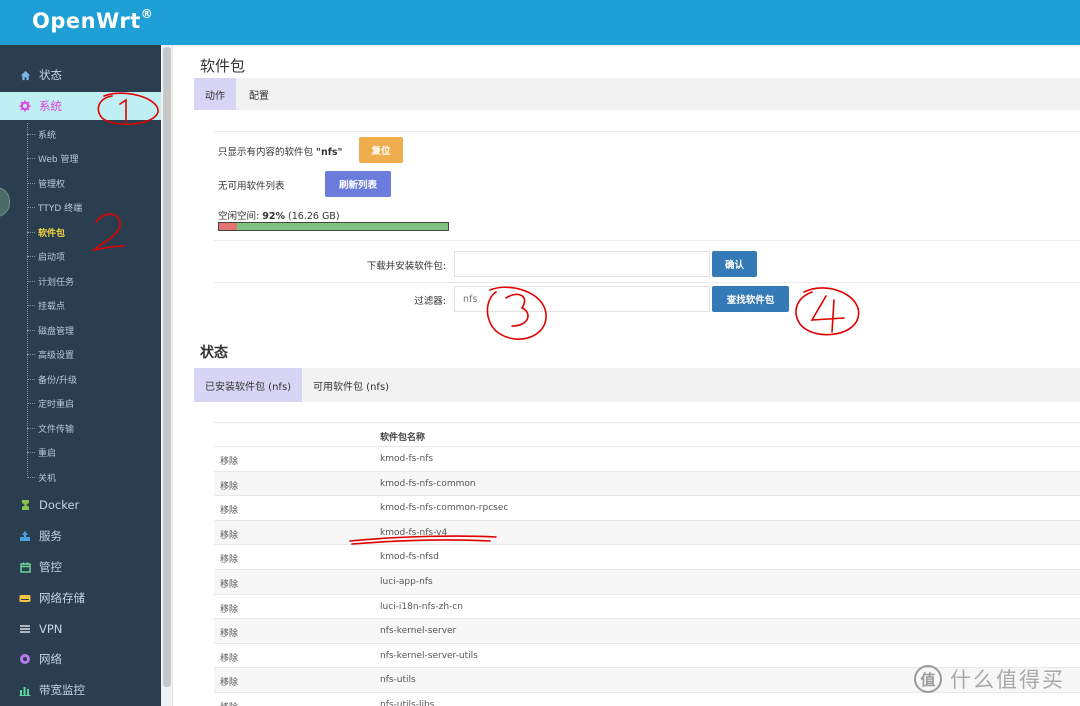  Describe the element at coordinates (314, 216) in the screenshot. I see `free-space-size: (16.26 GB)` at that location.